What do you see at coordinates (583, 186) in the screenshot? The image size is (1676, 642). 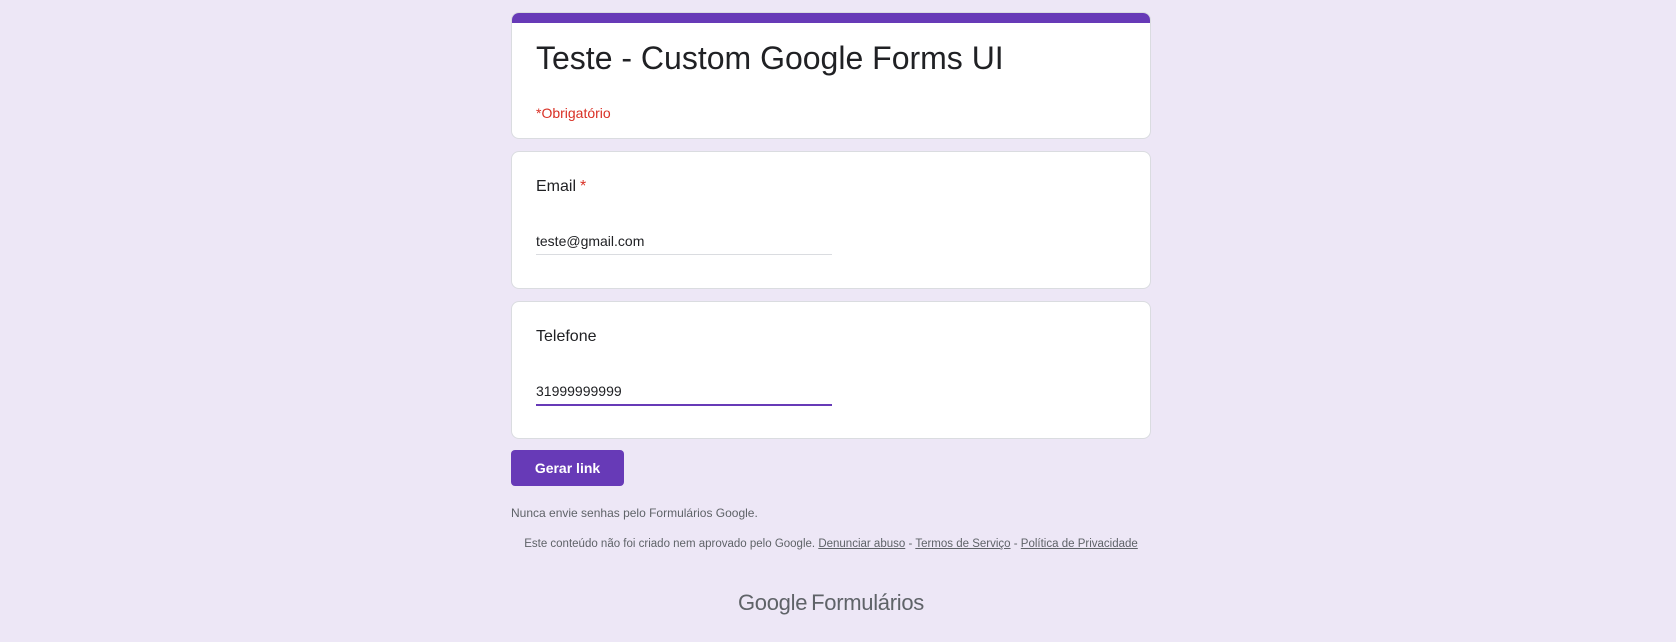 I see `required-asterisk: *` at bounding box center [583, 186].